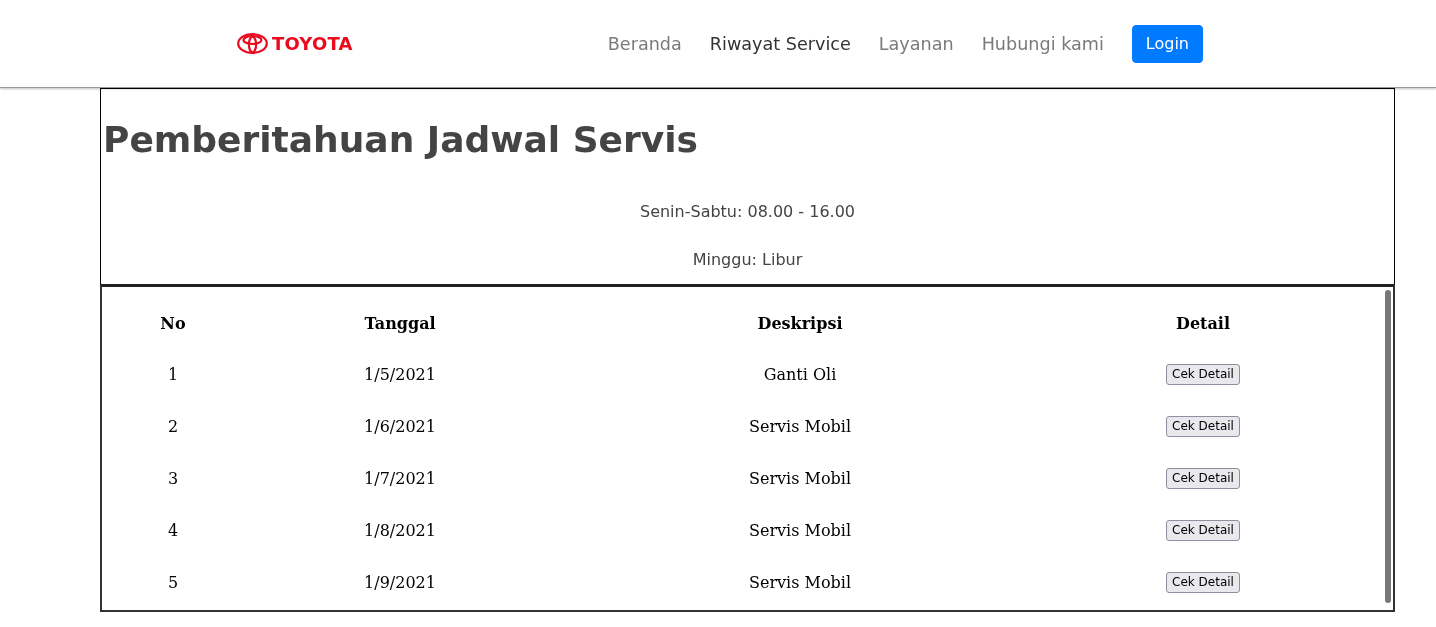 Image resolution: width=1436 pixels, height=627 pixels. Describe the element at coordinates (1042, 43) in the screenshot. I see `nav-link: Hubungi kami` at that location.